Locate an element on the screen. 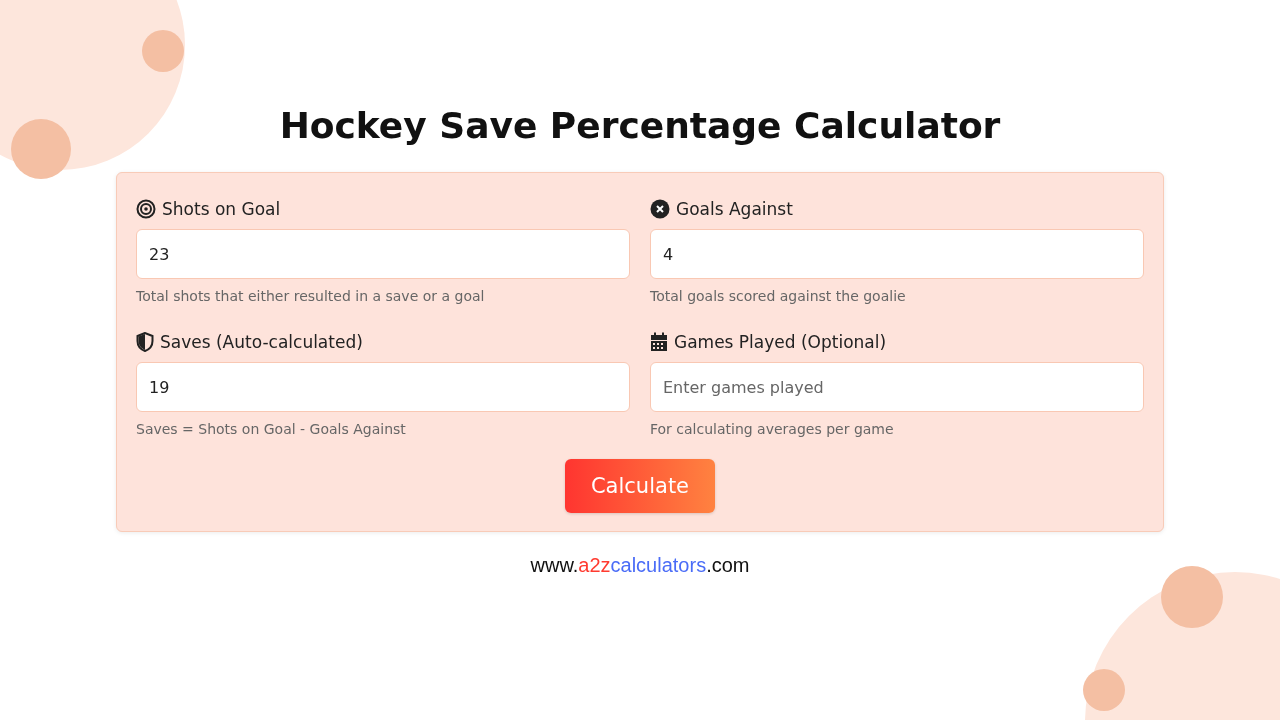  page-title: Hockey Save Percentage Calculator is located at coordinates (640, 126).